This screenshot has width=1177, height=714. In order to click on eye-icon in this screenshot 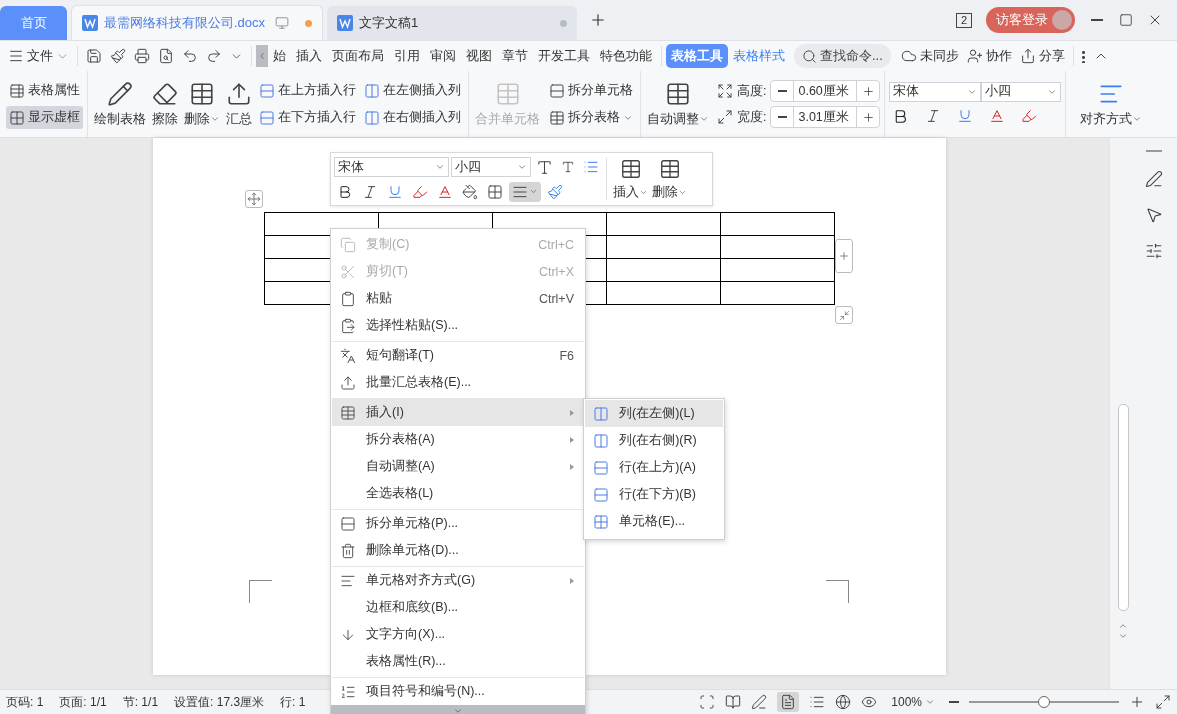, I will do `click(869, 702)`.